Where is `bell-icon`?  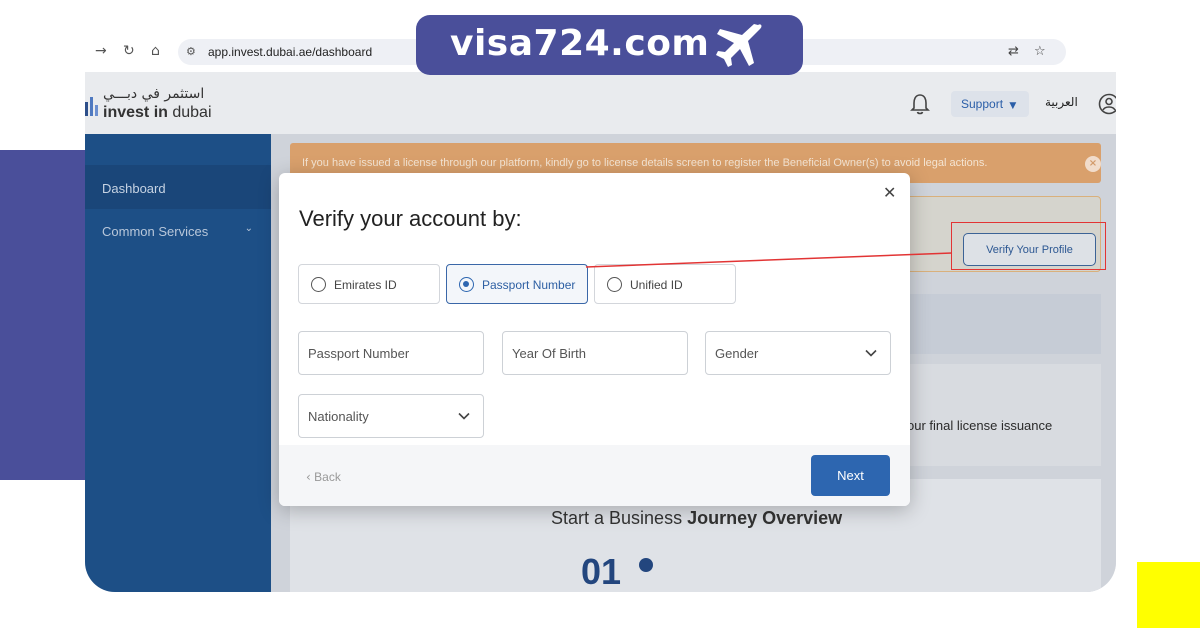
bell-icon is located at coordinates (920, 104).